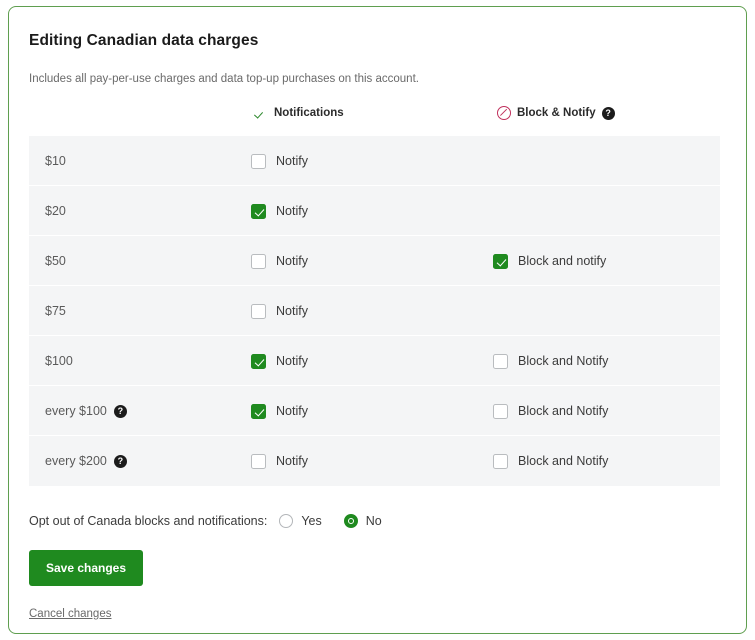 Image resolution: width=755 pixels, height=640 pixels. Describe the element at coordinates (374, 461) in the screenshot. I see `table-row: every $200? Notify Block and Notify` at that location.